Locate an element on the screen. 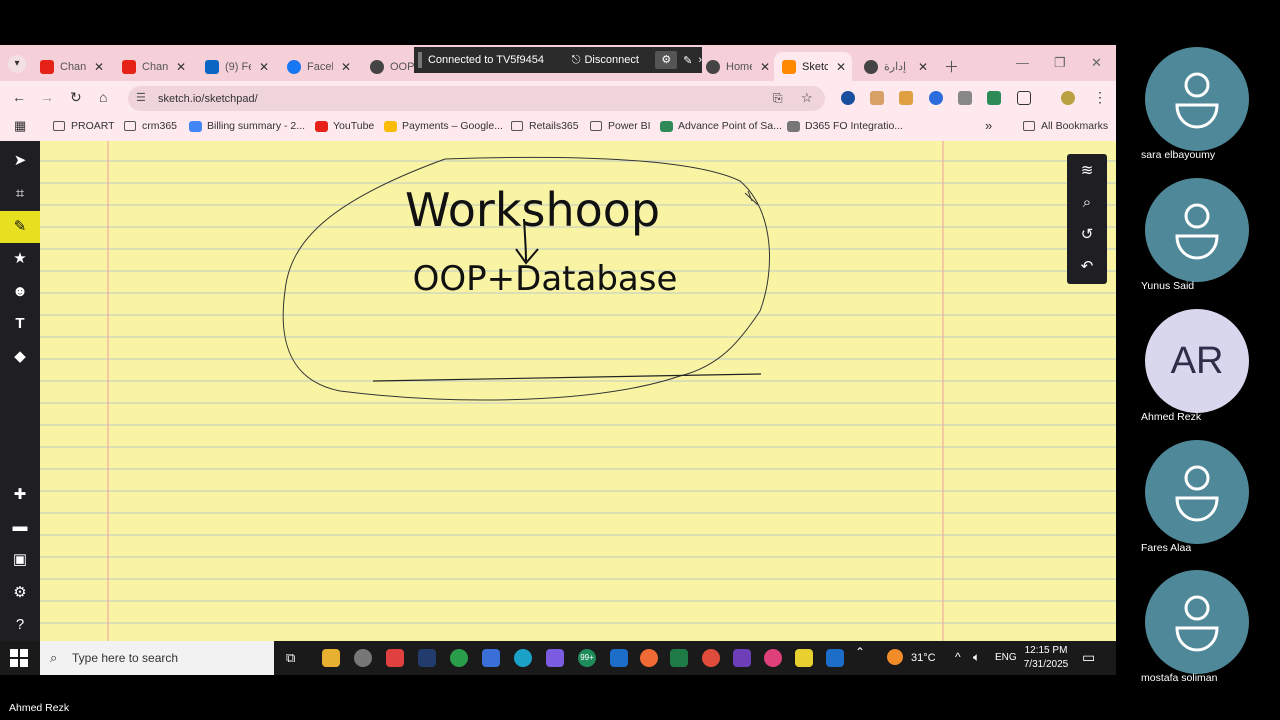 This screenshot has height=720, width=1280. whatsapp-icon: 99+ is located at coordinates (587, 658).